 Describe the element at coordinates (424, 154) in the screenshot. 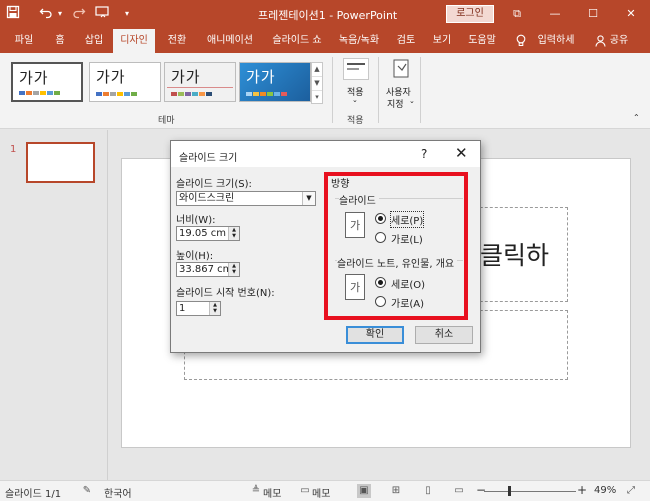

I see `help-button: ?` at that location.